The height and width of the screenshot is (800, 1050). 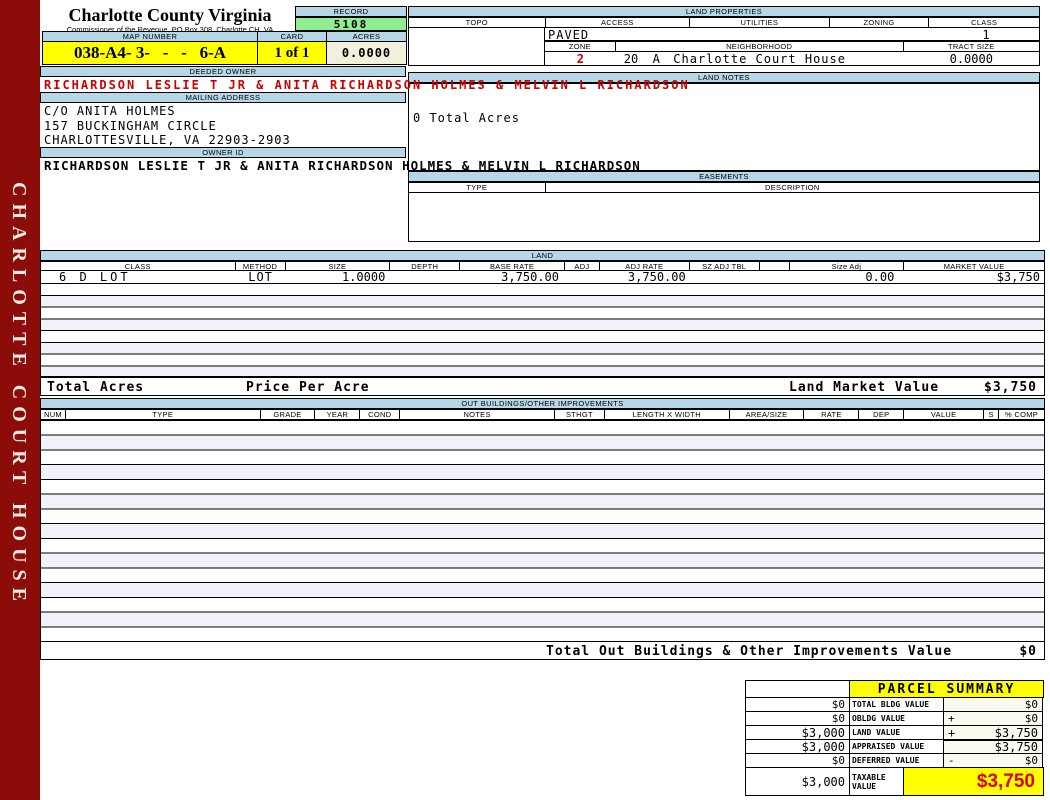 I want to click on parcel-summary-title: PARCEL SUMMARY, so click(x=946, y=689).